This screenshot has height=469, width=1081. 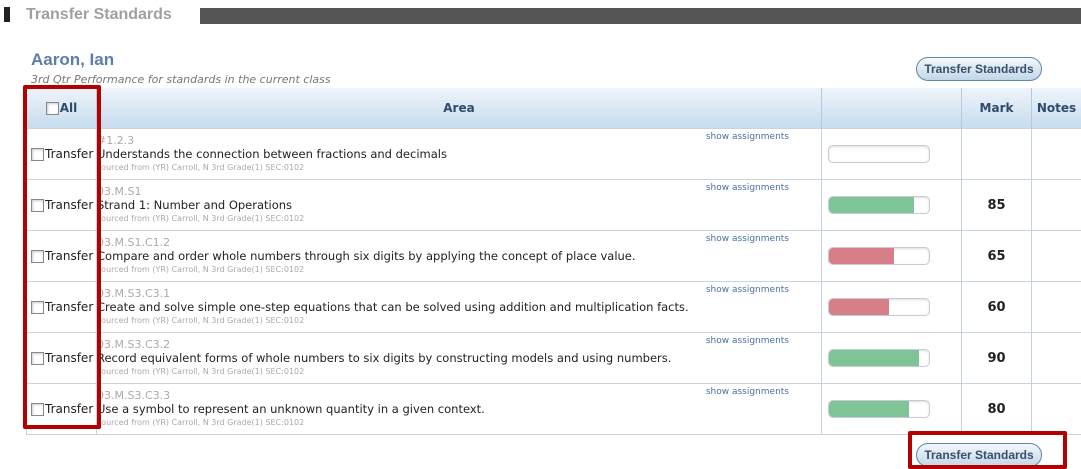 I want to click on mark-value: 80, so click(x=997, y=409).